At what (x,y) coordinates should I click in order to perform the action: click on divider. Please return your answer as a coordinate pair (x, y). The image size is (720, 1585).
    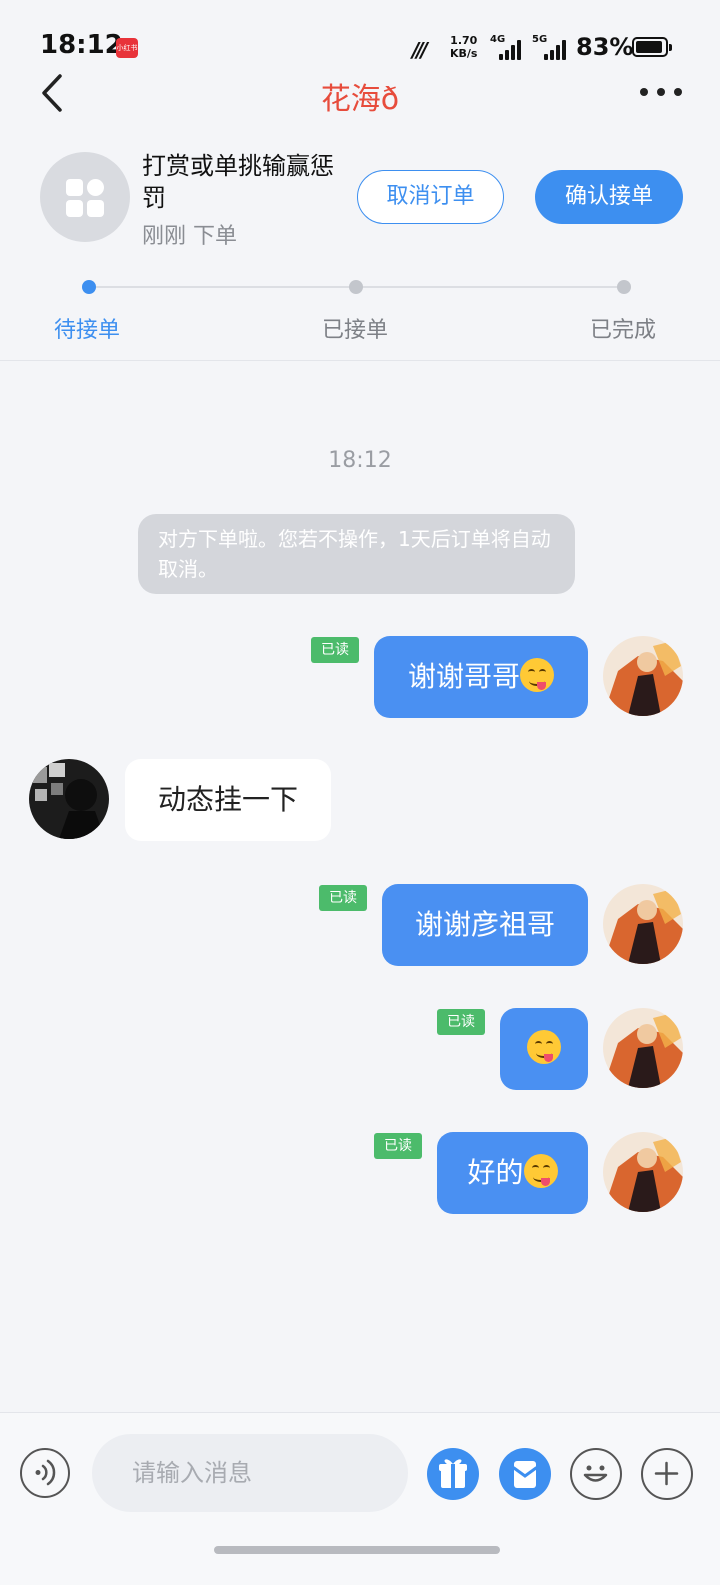
    Looking at the image, I should click on (360, 360).